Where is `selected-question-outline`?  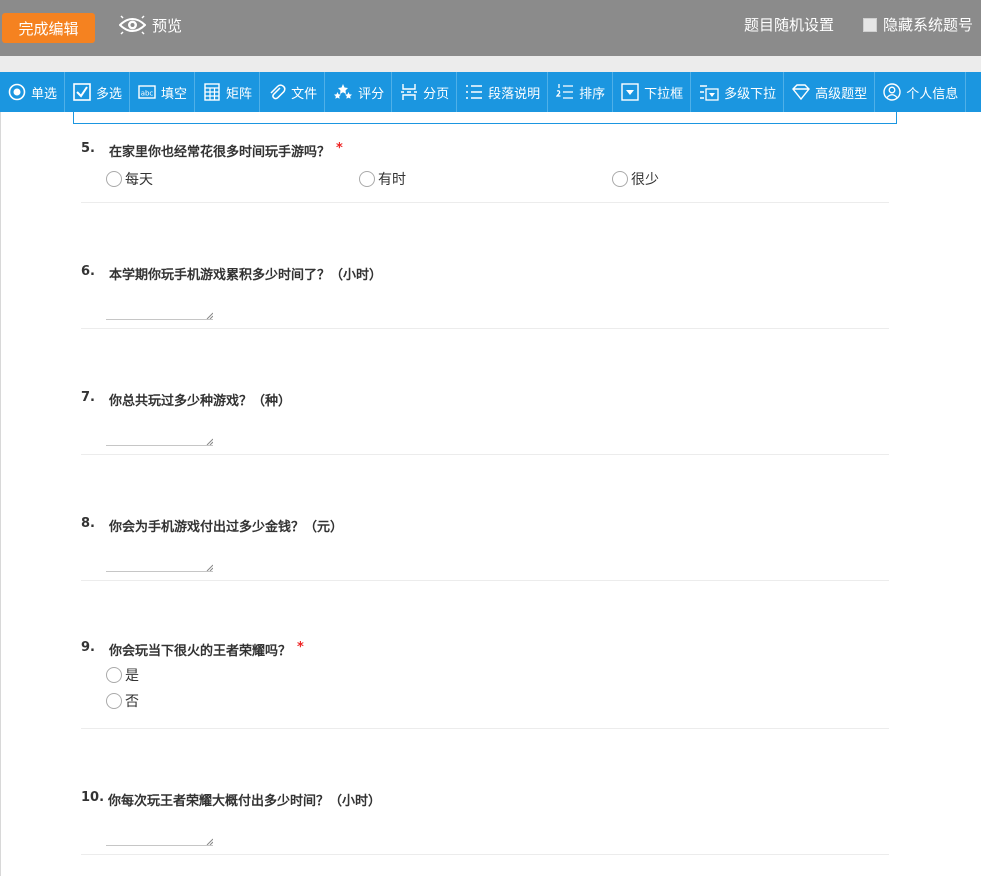 selected-question-outline is located at coordinates (485, 118).